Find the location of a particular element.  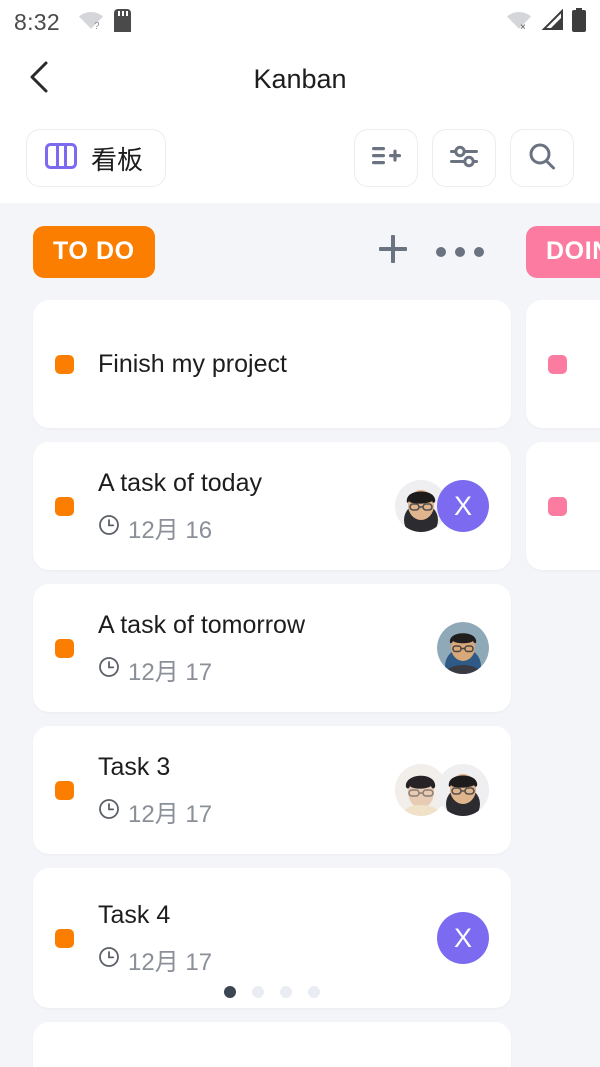

card-title: A task of tomorrow is located at coordinates (202, 625).